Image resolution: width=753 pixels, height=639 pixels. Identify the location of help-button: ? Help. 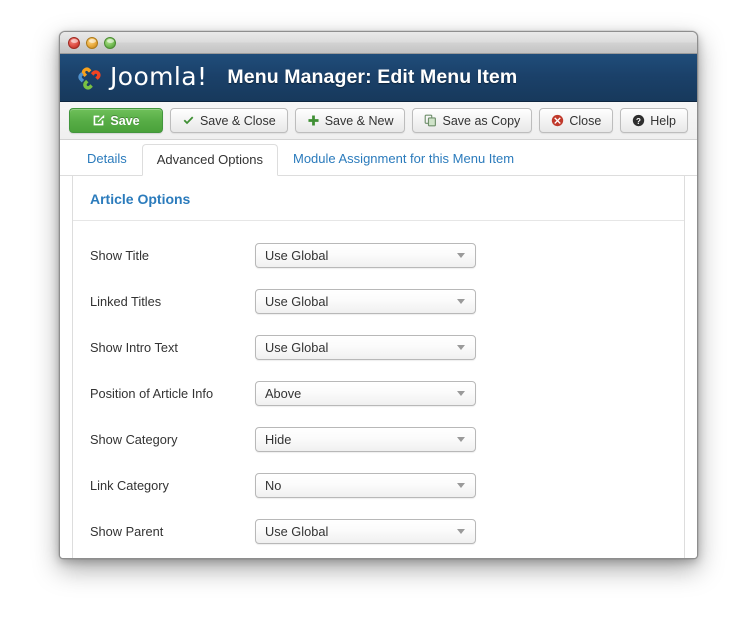
(654, 120).